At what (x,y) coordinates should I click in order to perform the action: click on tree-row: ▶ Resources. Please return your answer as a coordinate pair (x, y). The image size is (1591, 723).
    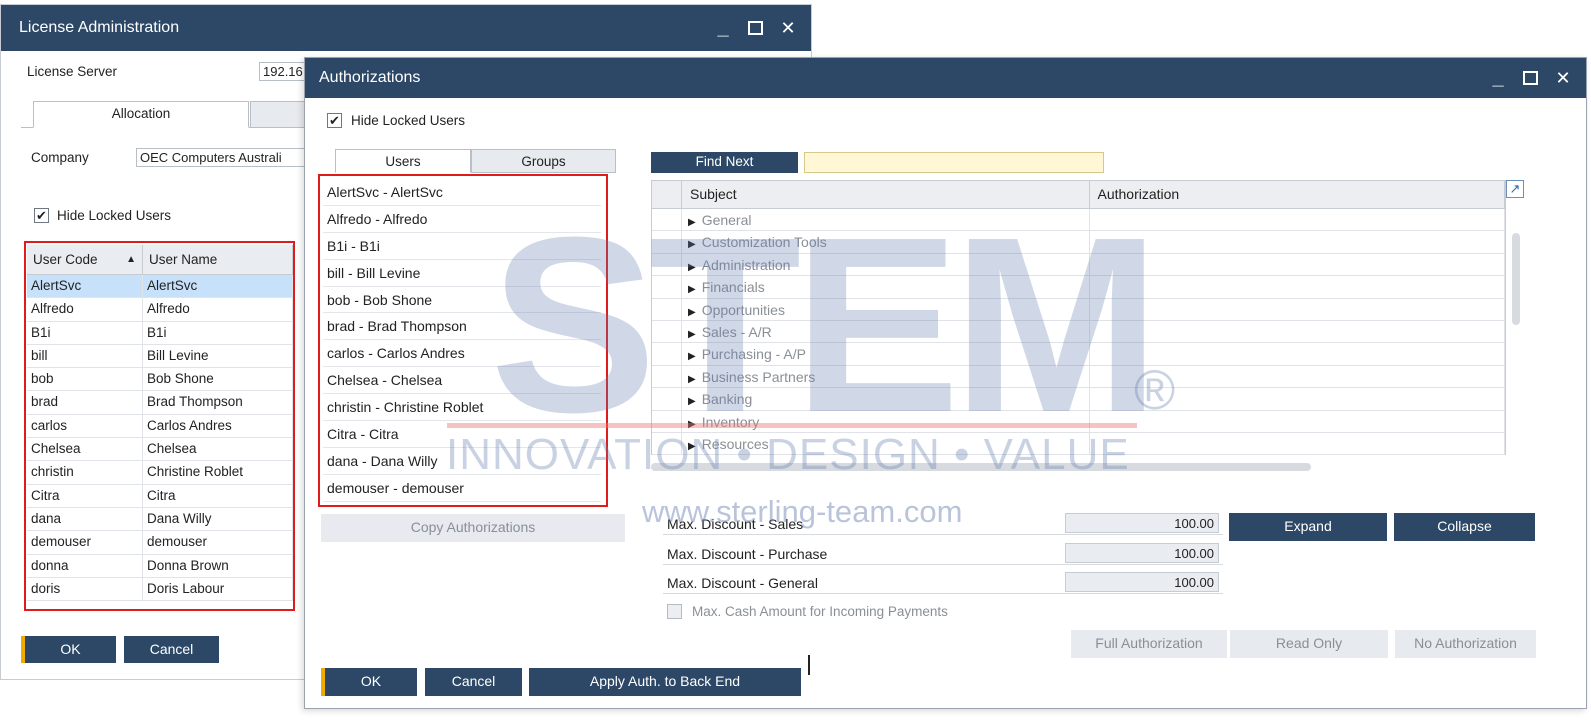
    Looking at the image, I should click on (1078, 444).